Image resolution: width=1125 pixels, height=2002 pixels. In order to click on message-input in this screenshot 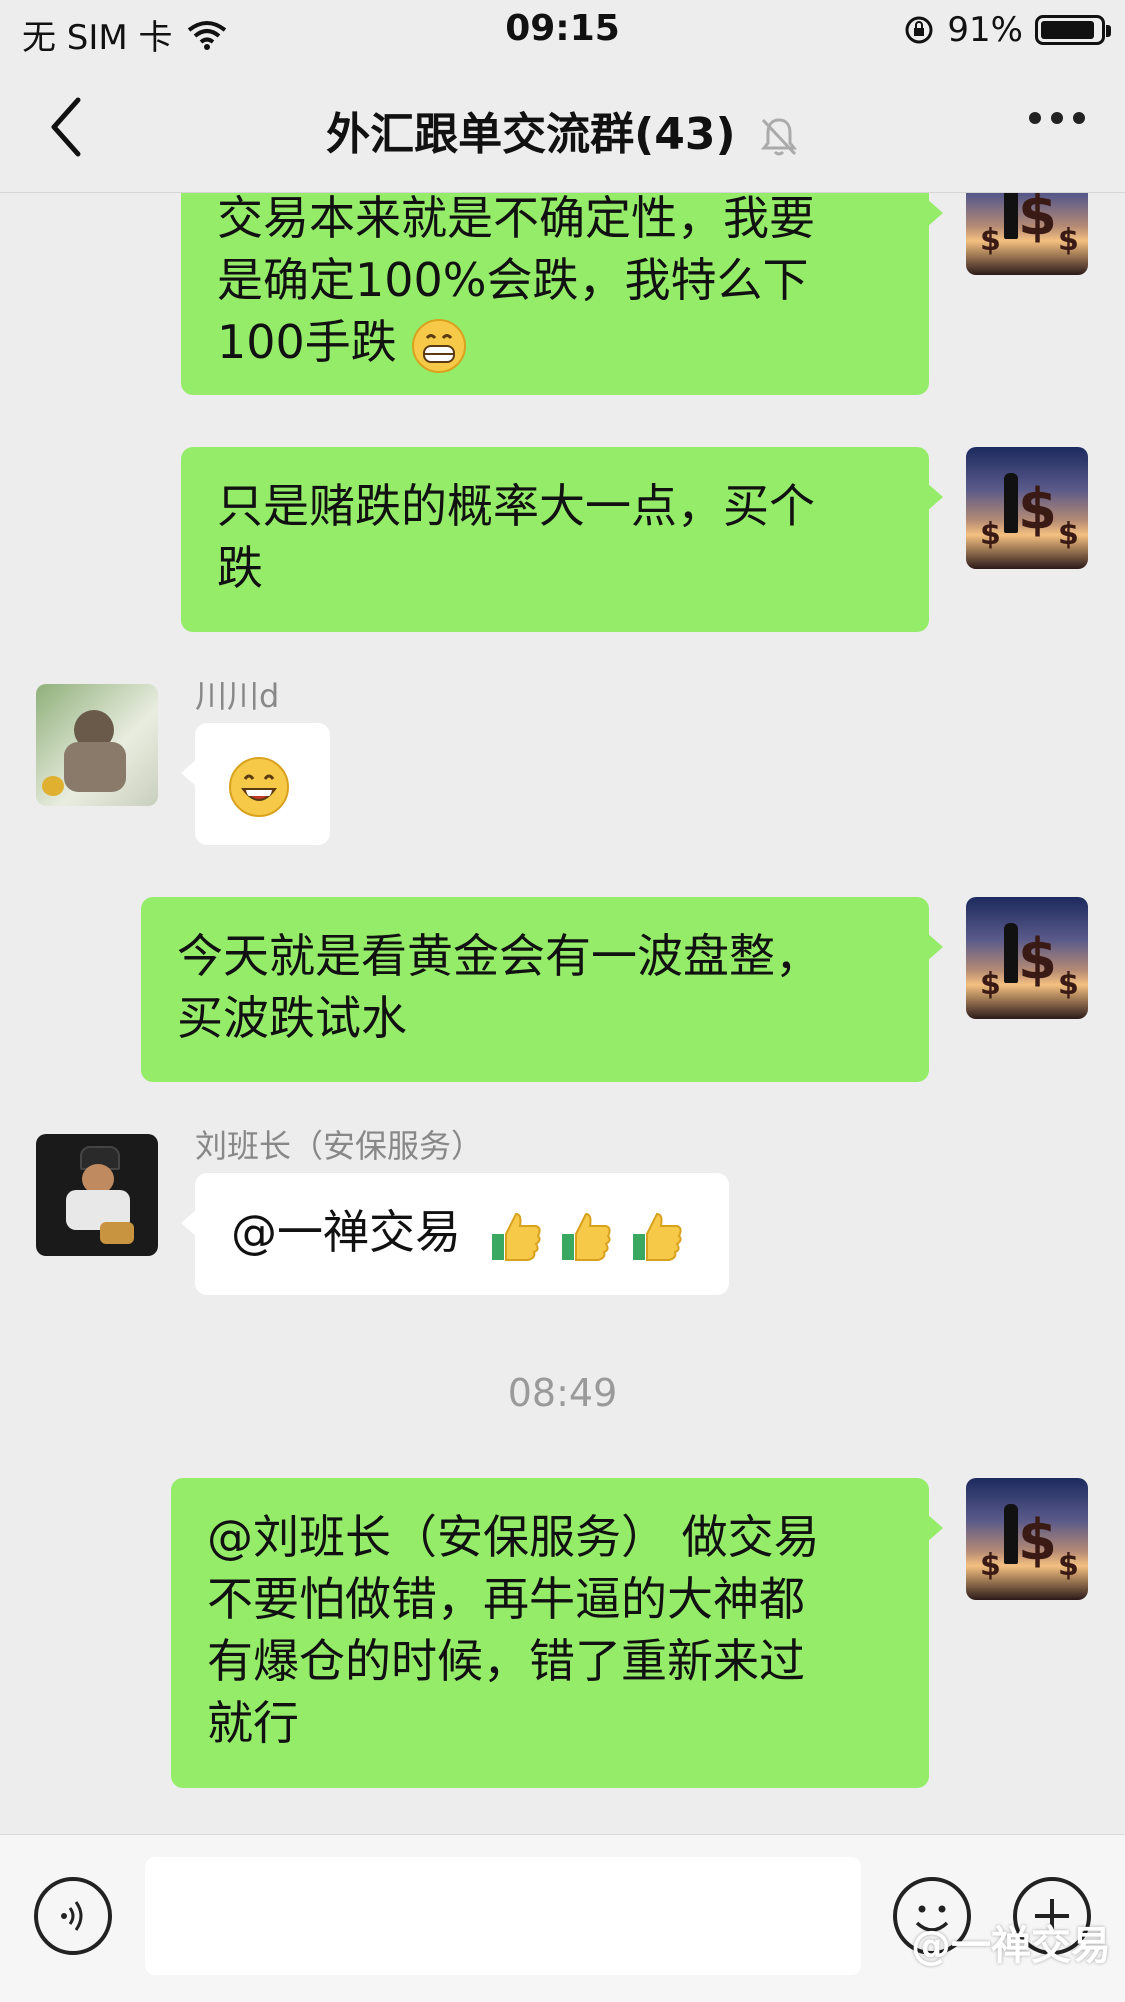, I will do `click(503, 1916)`.